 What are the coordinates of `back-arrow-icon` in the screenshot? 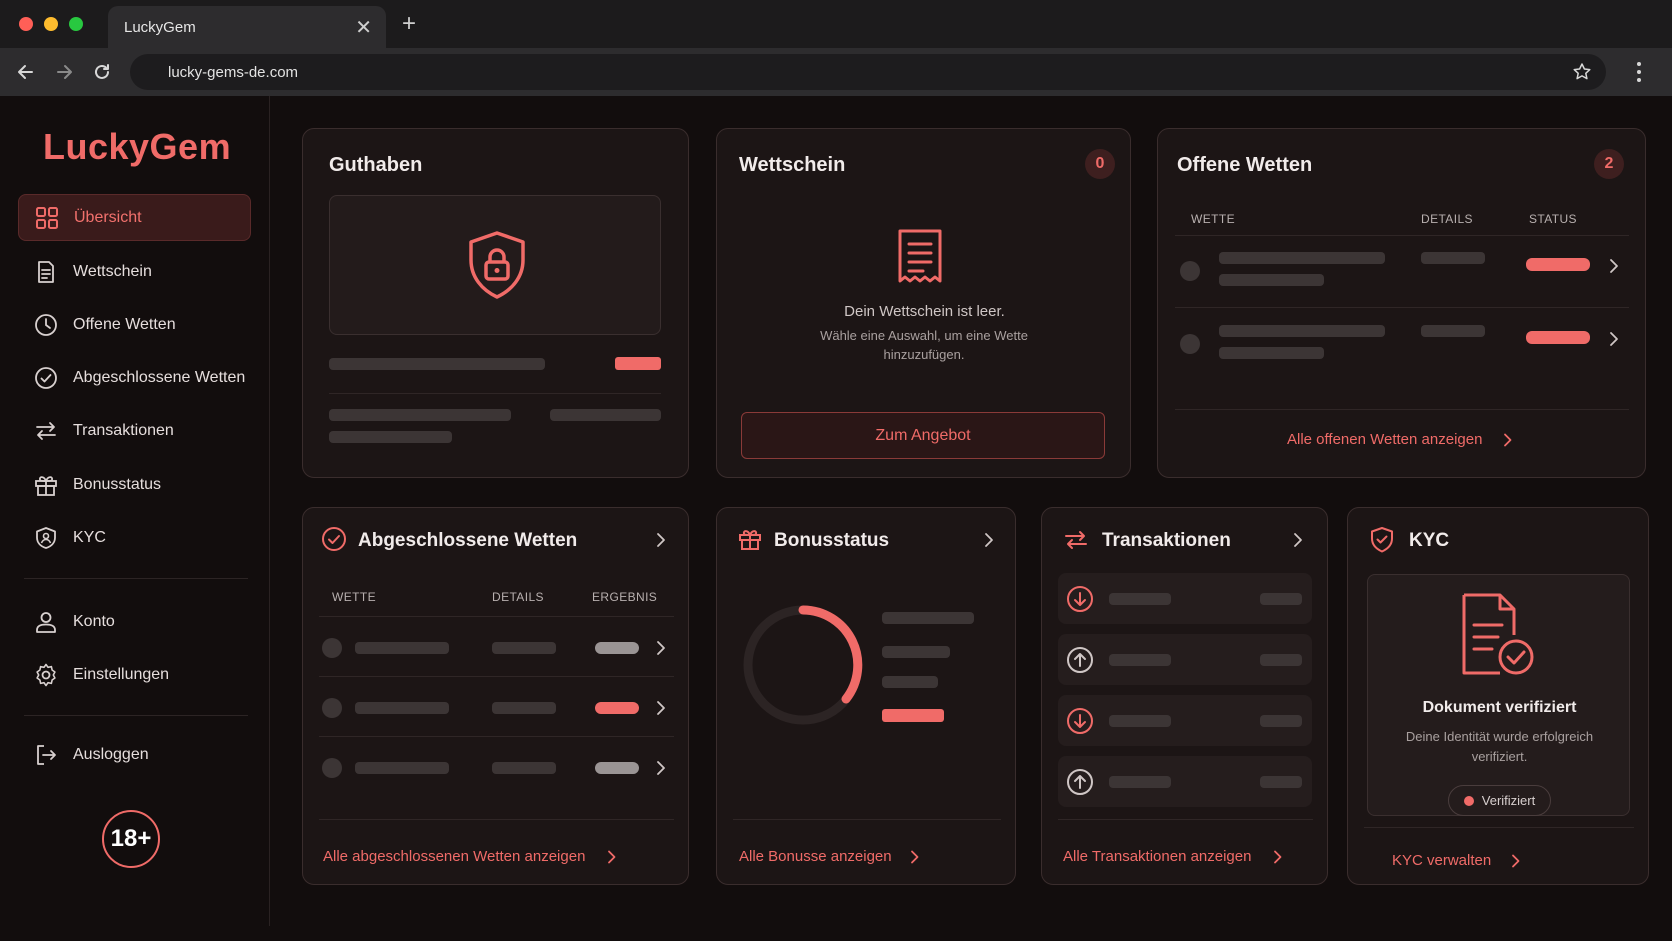 It's located at (26, 72).